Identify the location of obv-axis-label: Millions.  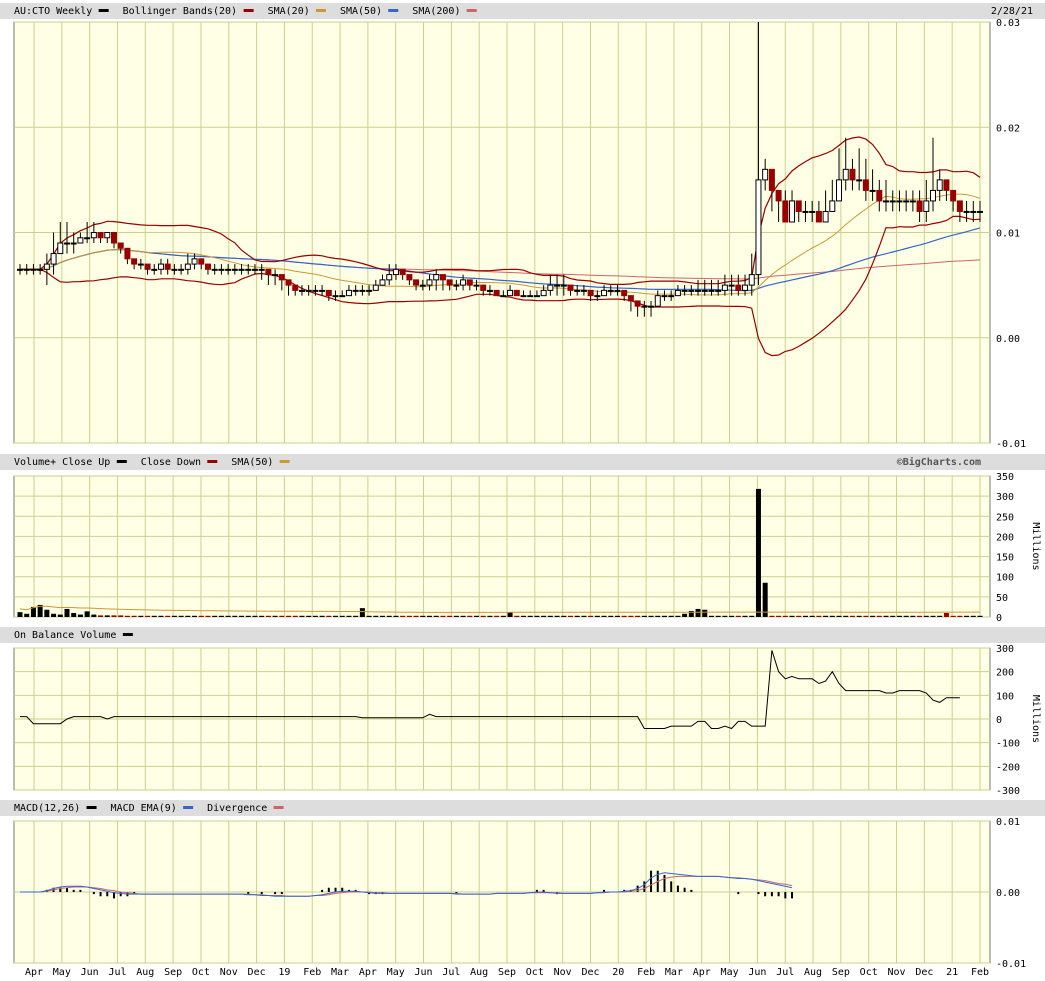
(1035, 719).